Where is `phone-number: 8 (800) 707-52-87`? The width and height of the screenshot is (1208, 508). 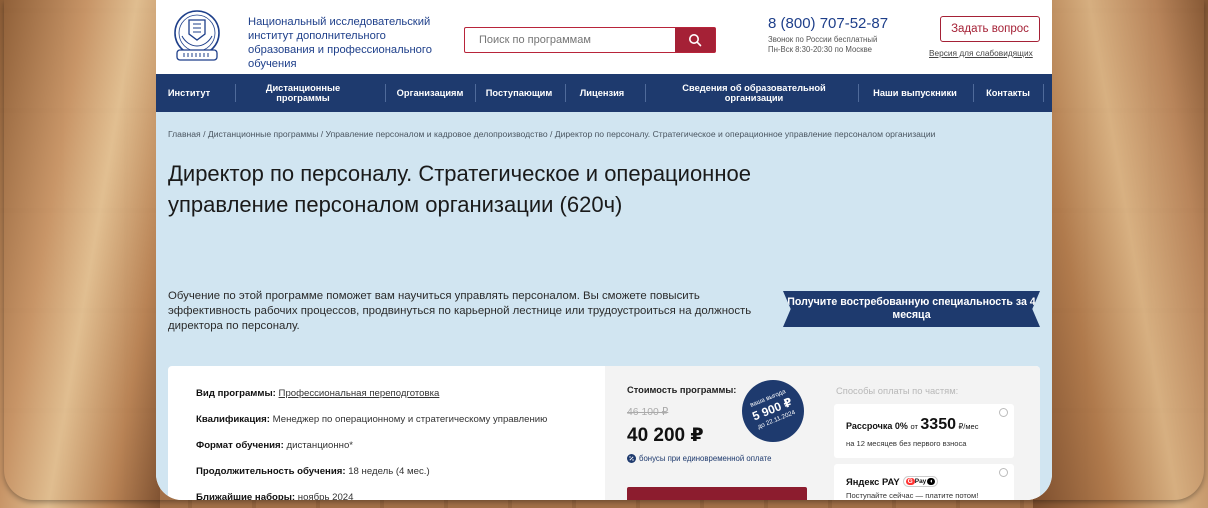
phone-number: 8 (800) 707-52-87 is located at coordinates (828, 23).